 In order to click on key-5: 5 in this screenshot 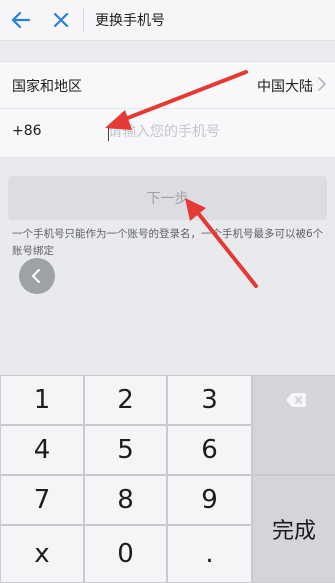, I will do `click(125, 450)`.